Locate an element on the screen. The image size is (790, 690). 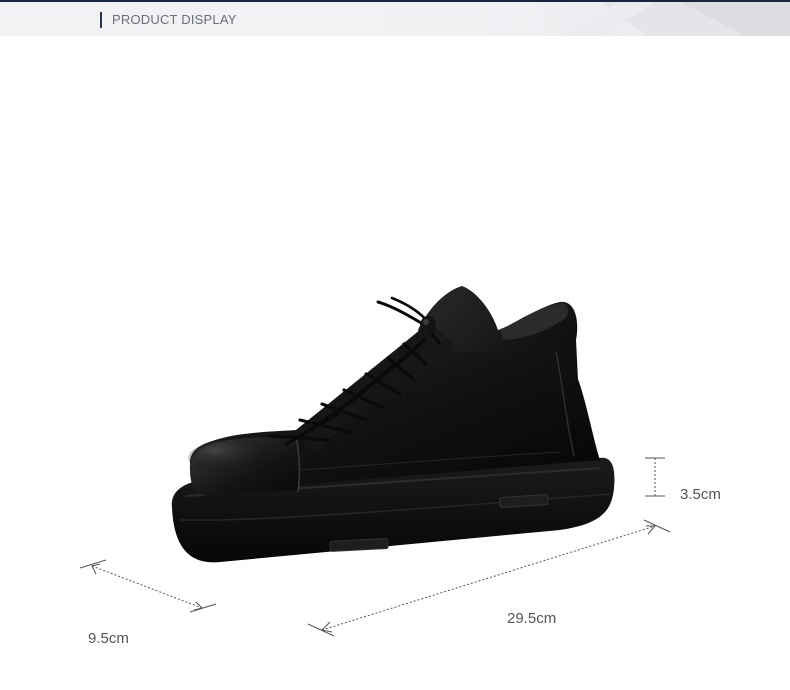
width-dimension-label: 9.5cm is located at coordinates (108, 638).